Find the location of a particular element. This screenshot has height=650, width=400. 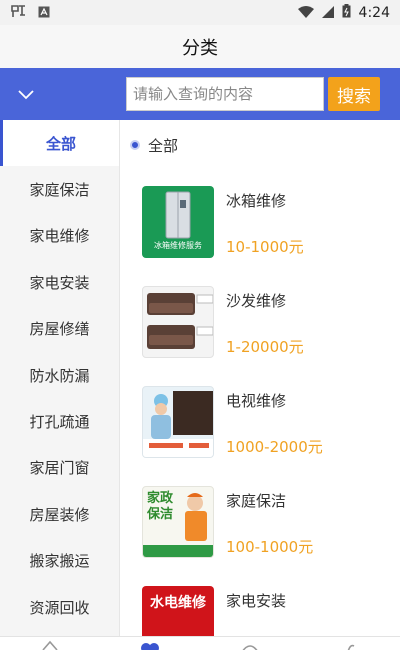

product-price: 100-1000元 is located at coordinates (270, 547).